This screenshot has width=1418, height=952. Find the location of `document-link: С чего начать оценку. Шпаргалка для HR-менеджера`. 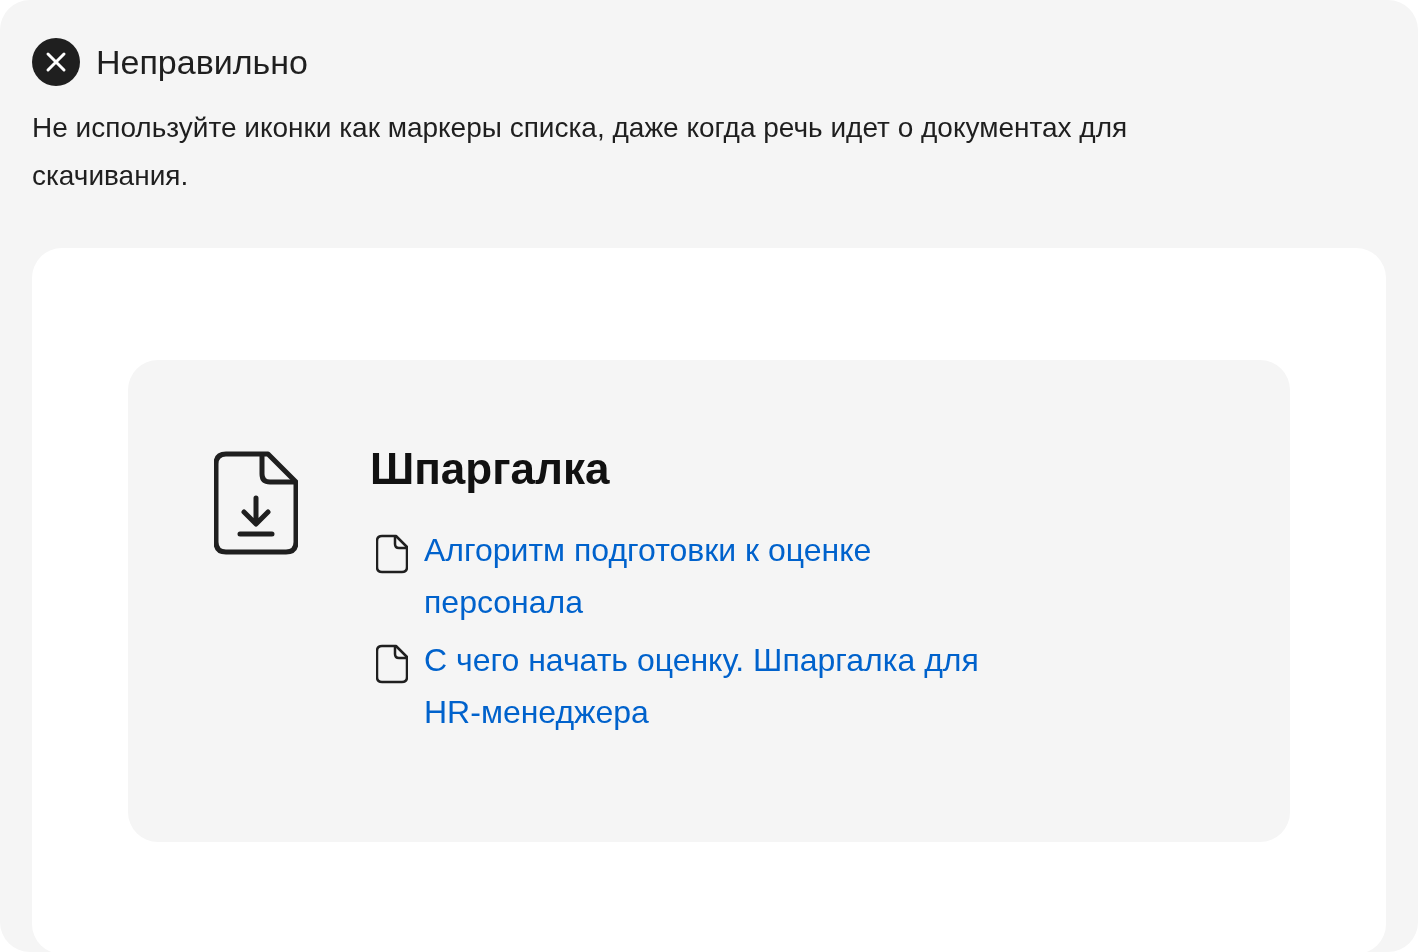

document-link: С чего начать оценку. Шпаргалка для HR-менеджера is located at coordinates (724, 686).